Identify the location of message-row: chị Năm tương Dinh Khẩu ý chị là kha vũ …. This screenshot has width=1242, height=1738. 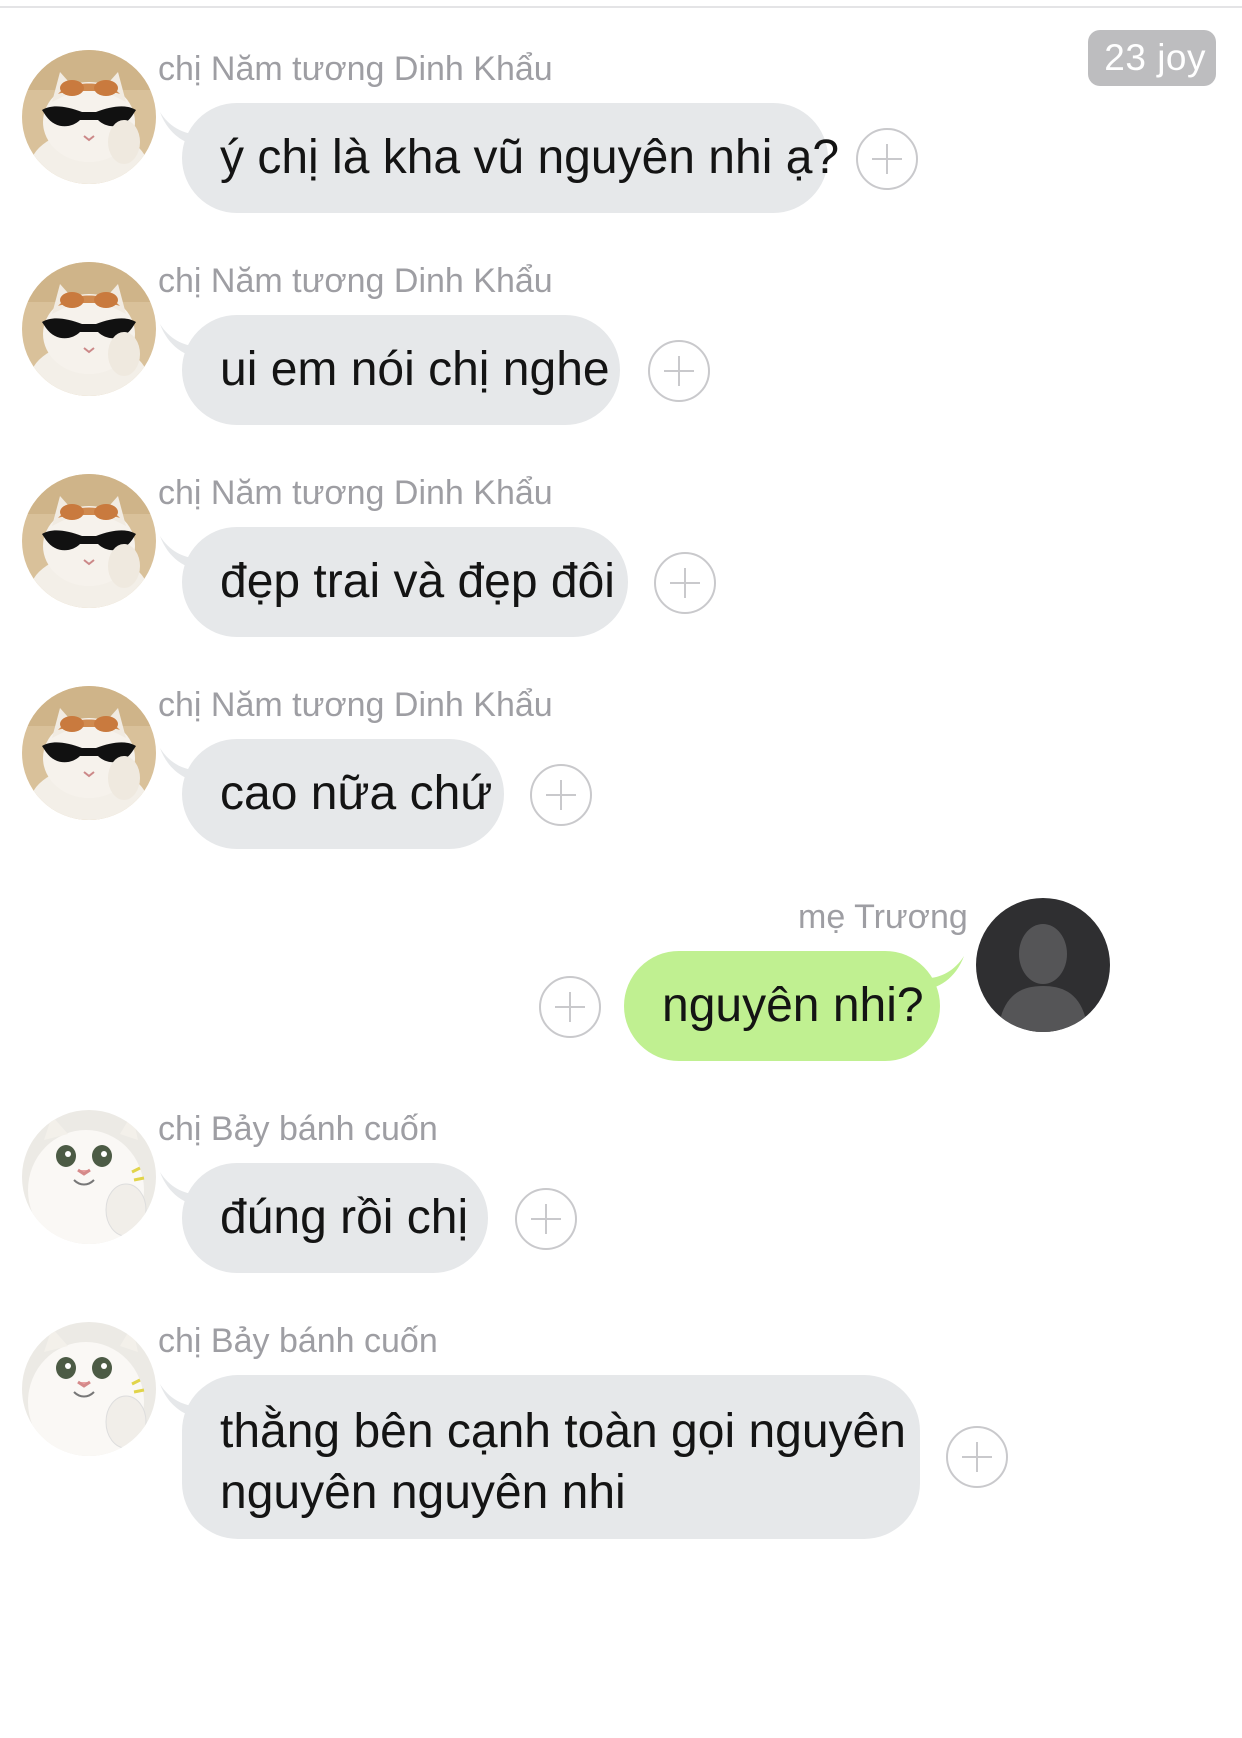
(621, 133).